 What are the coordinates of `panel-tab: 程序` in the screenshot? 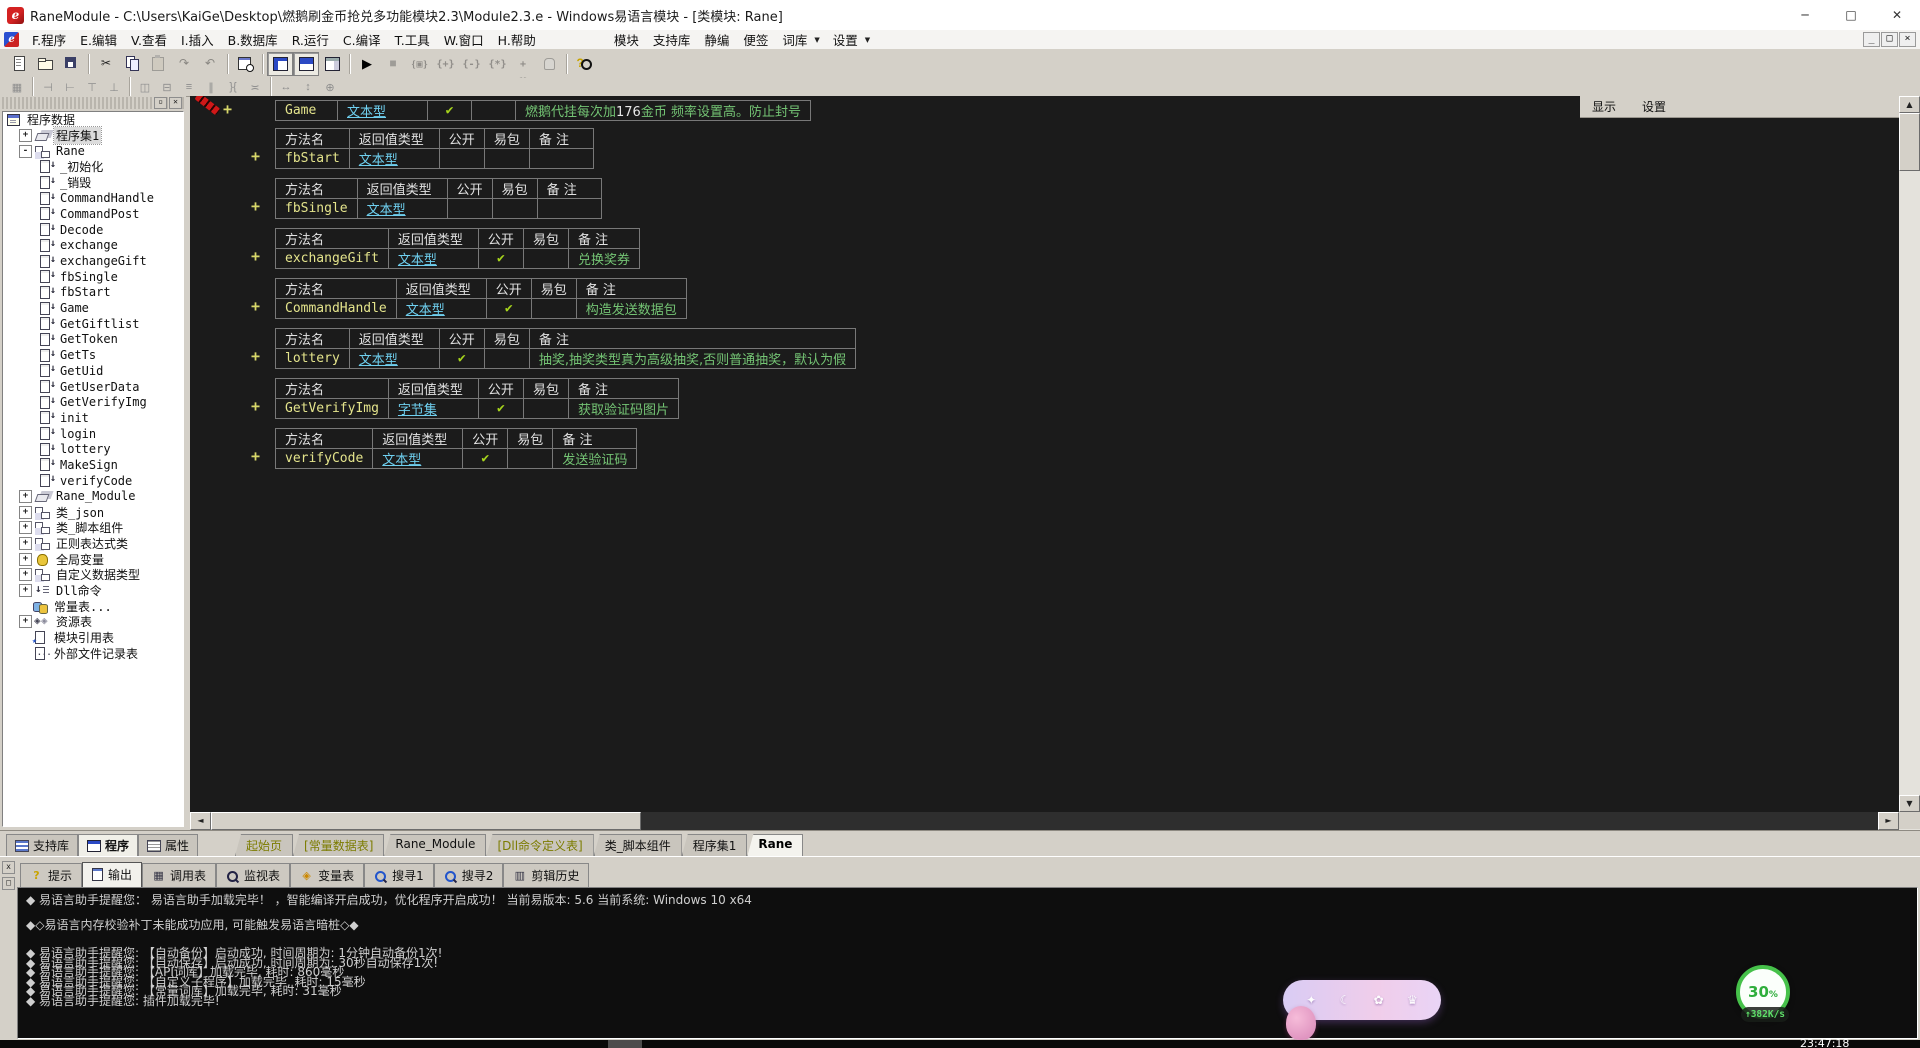 It's located at (108, 845).